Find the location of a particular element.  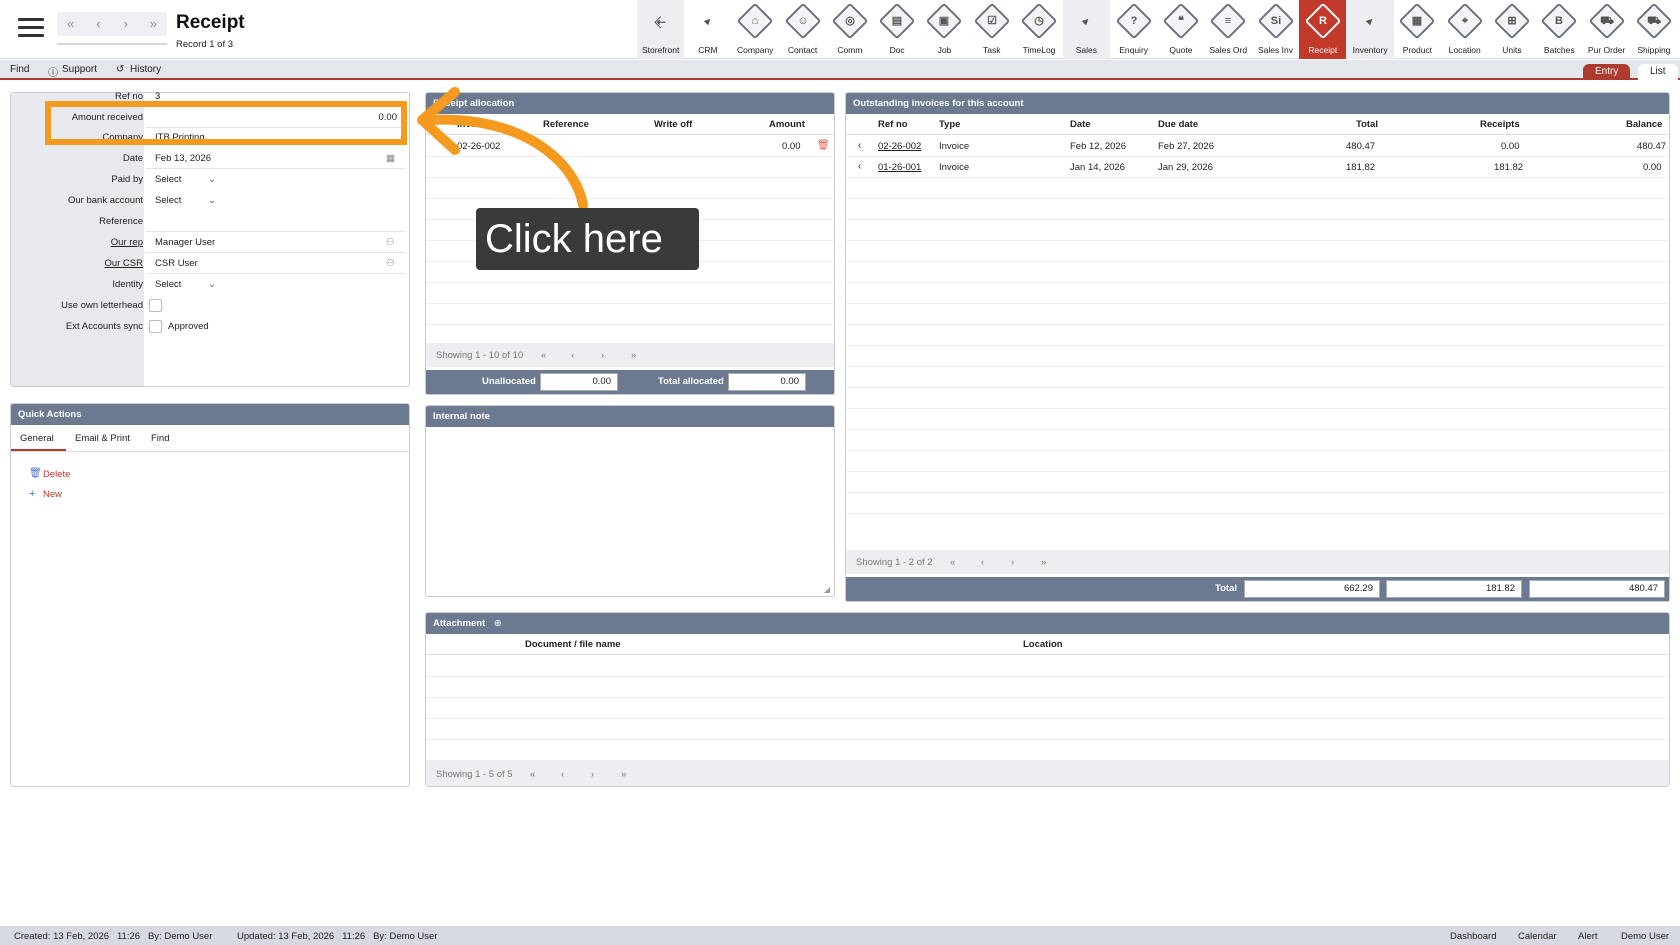

letterhead-checkbox is located at coordinates (155, 305).